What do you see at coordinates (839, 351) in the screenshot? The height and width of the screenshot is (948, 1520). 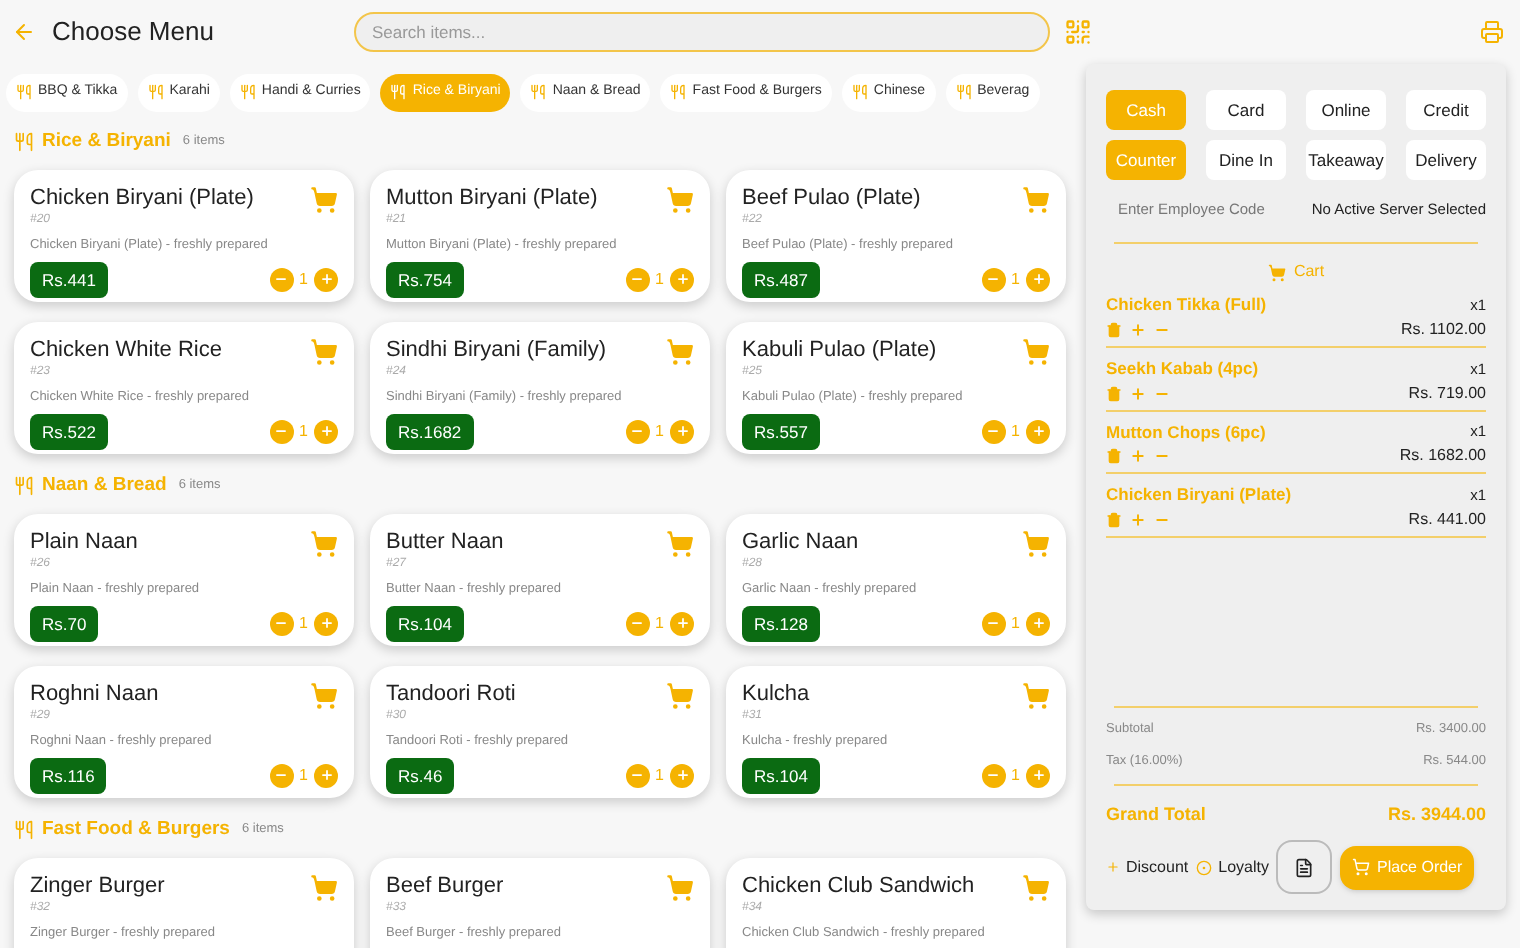 I see `item-name: Kabuli Pulao (Plate)` at bounding box center [839, 351].